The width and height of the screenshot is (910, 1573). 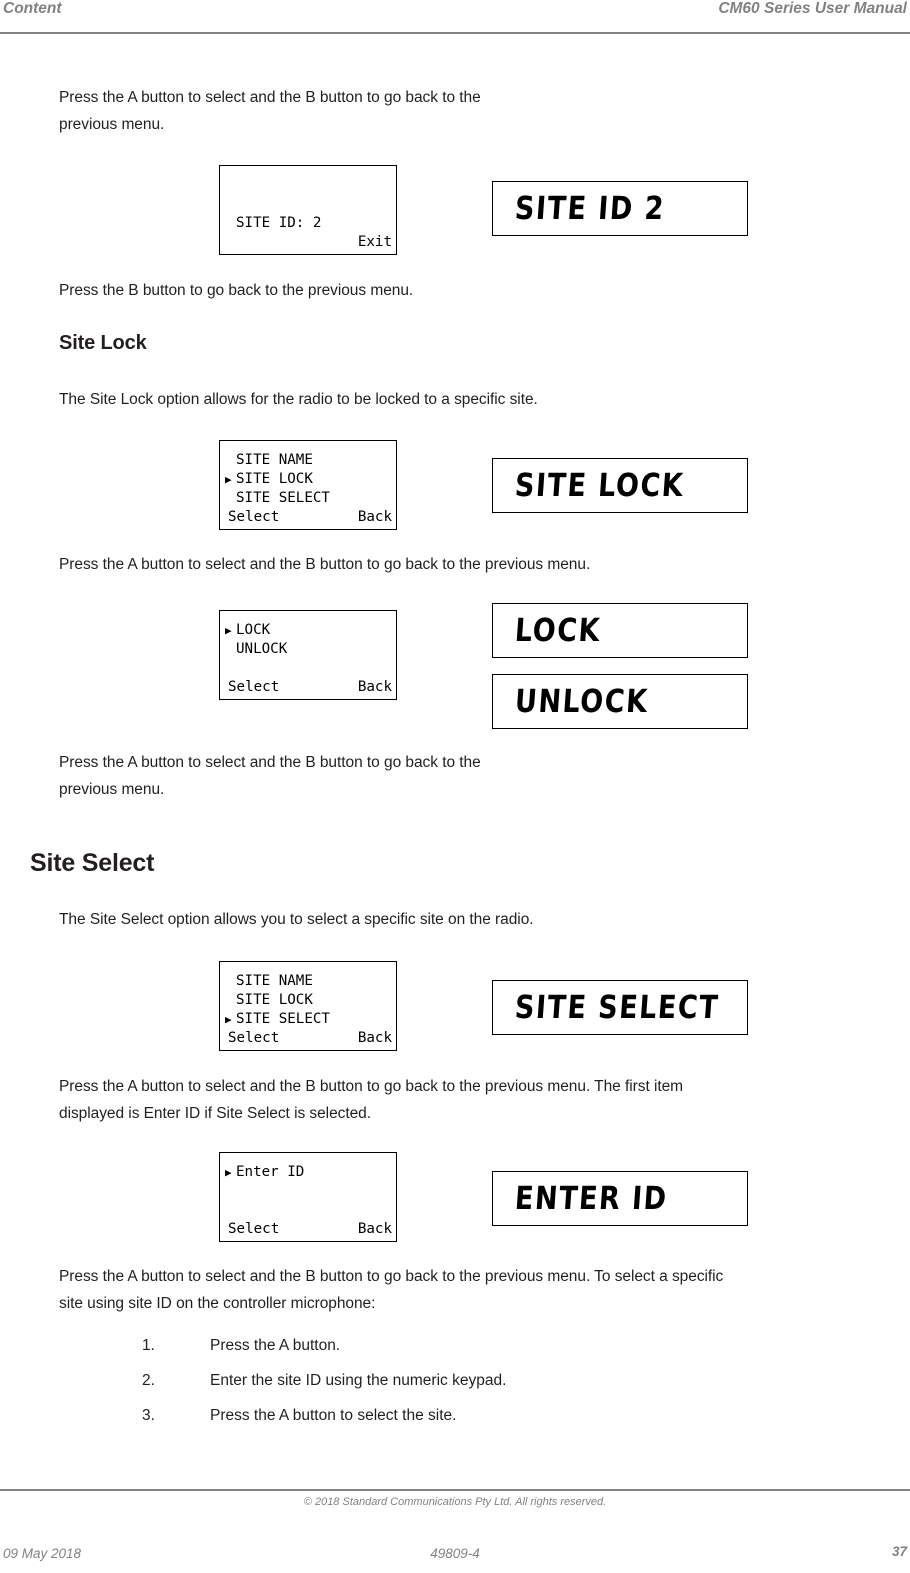 I want to click on menu-screen-rows: SITE ID: 2 Exit, so click(x=309, y=214).